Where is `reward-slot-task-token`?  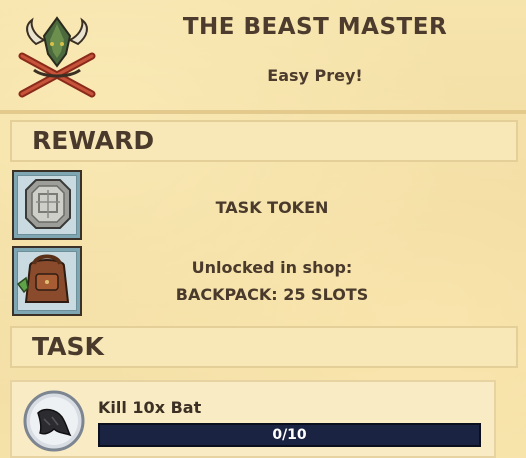 reward-slot-task-token is located at coordinates (47, 205).